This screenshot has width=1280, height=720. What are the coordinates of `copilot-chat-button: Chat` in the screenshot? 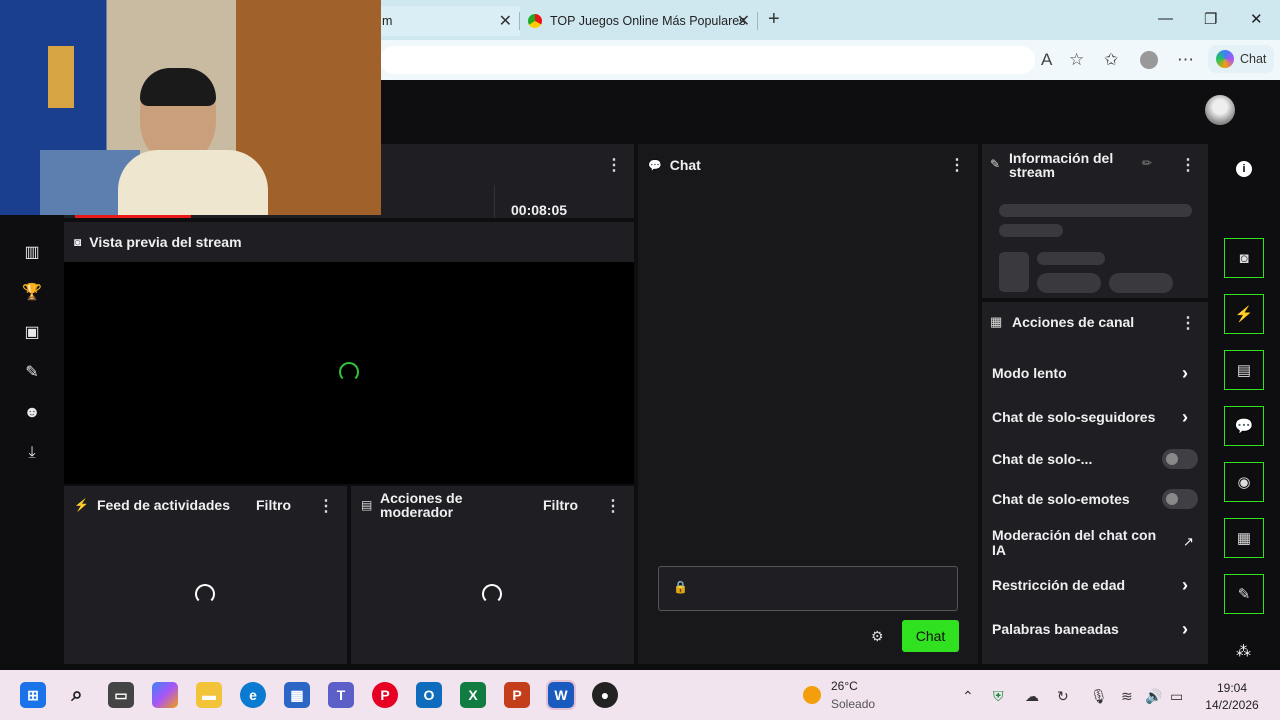 It's located at (1241, 59).